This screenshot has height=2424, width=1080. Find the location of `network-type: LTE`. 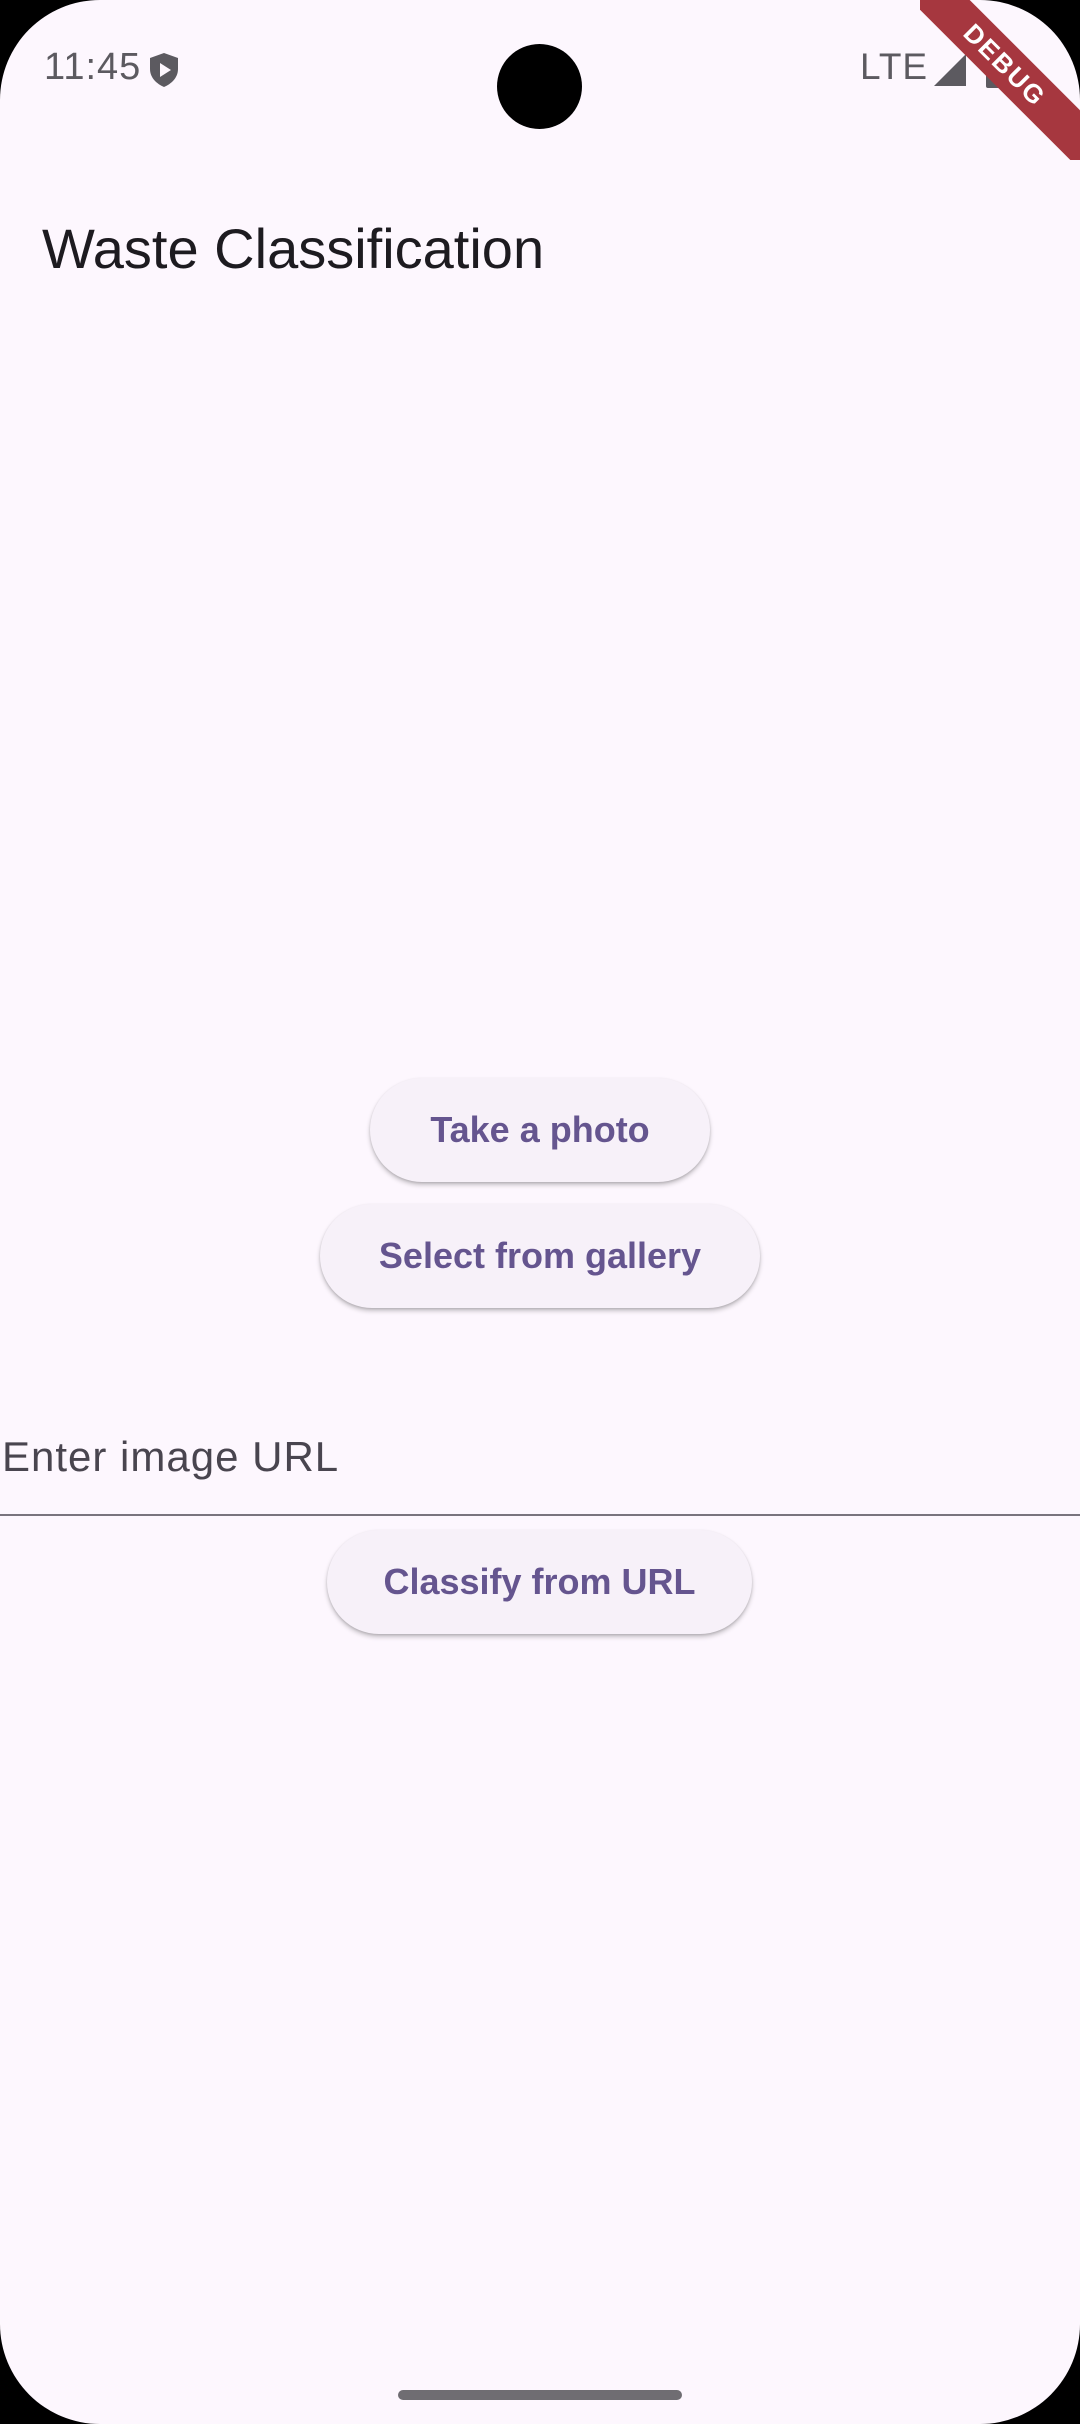

network-type: LTE is located at coordinates (894, 66).